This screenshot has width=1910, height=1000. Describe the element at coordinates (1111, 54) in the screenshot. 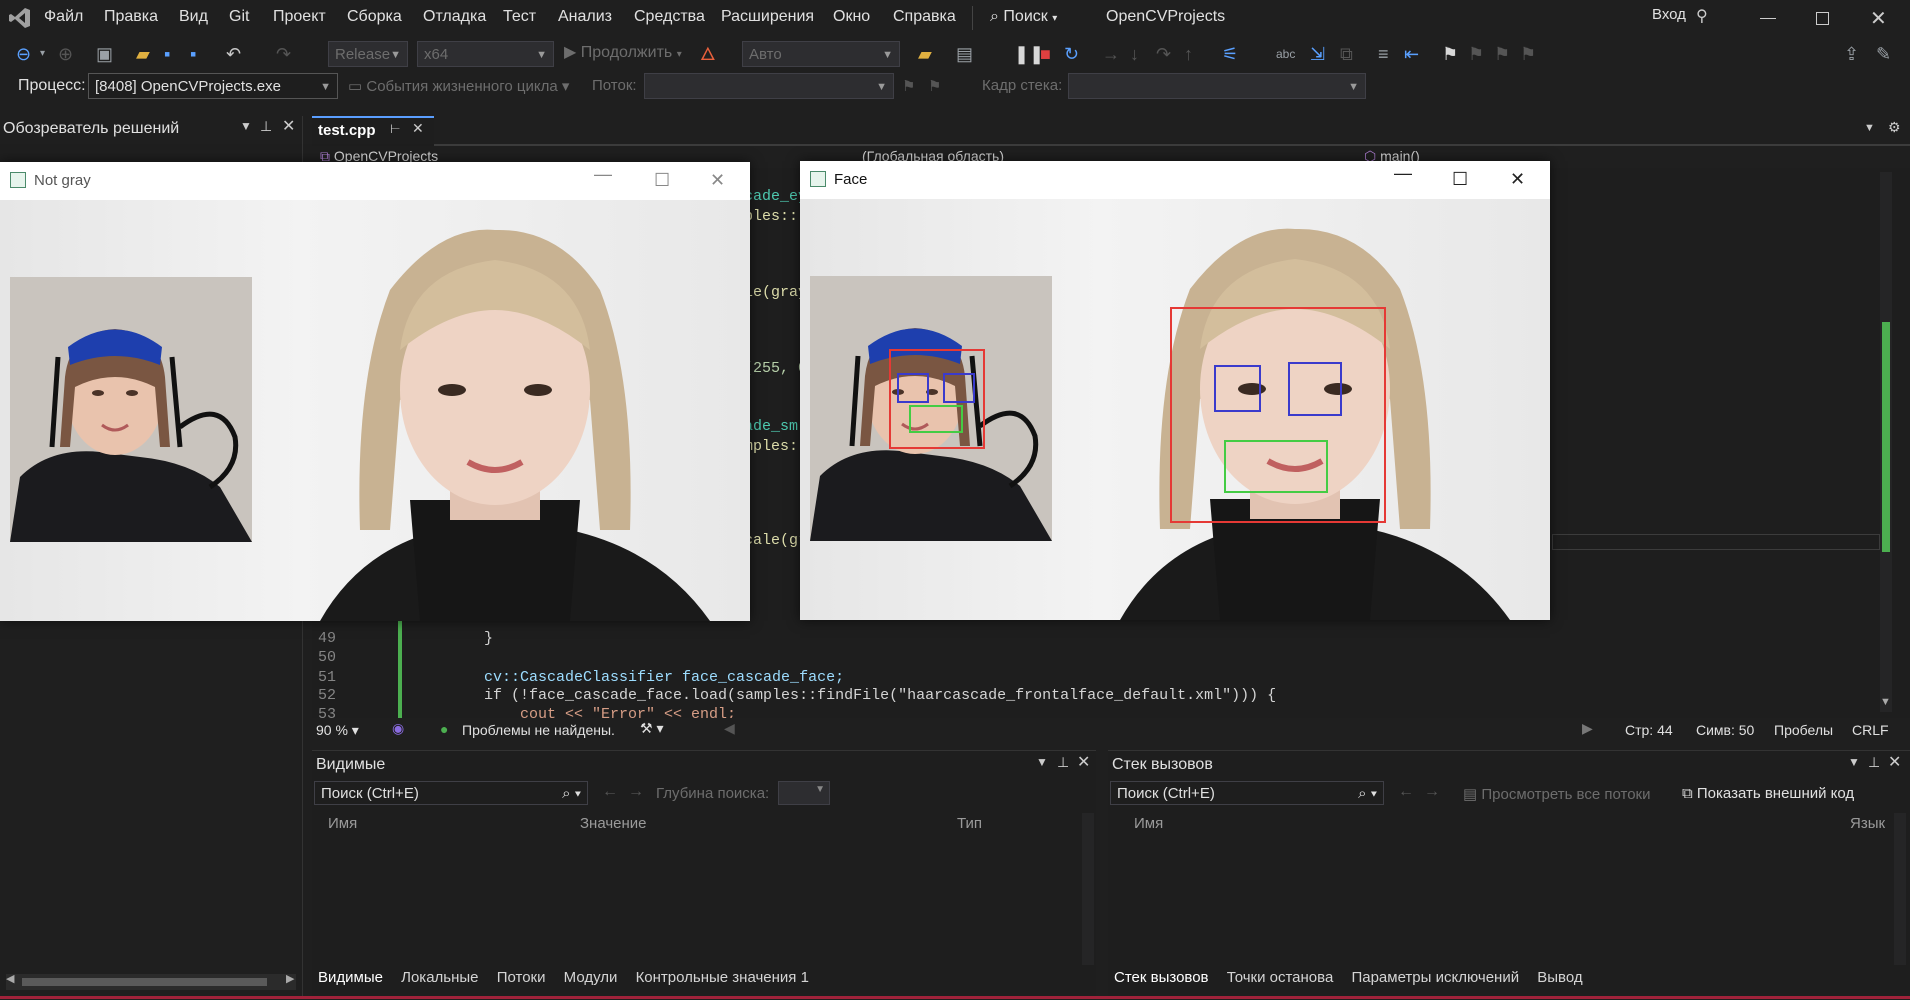

I see `show-next-statement-icon: →` at that location.